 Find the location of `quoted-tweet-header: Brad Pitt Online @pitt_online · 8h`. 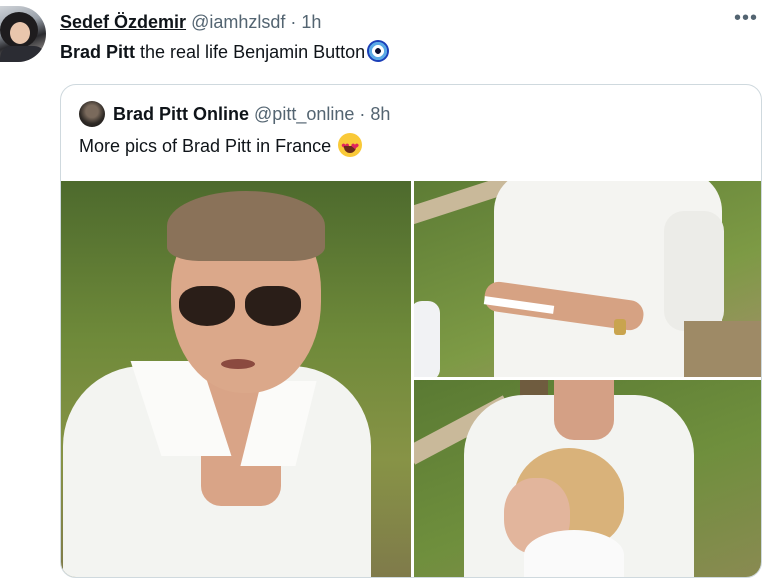

quoted-tweet-header: Brad Pitt Online @pitt_online · 8h is located at coordinates (251, 114).